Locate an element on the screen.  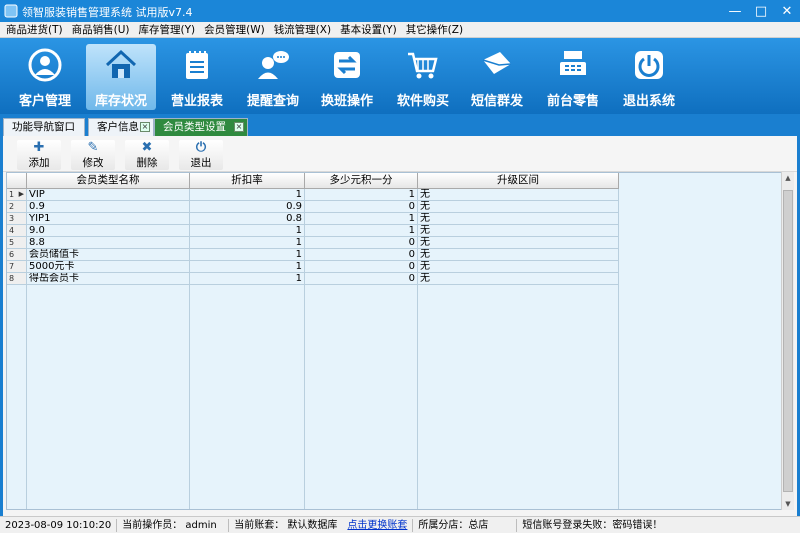
house-icon is located at coordinates (121, 63).